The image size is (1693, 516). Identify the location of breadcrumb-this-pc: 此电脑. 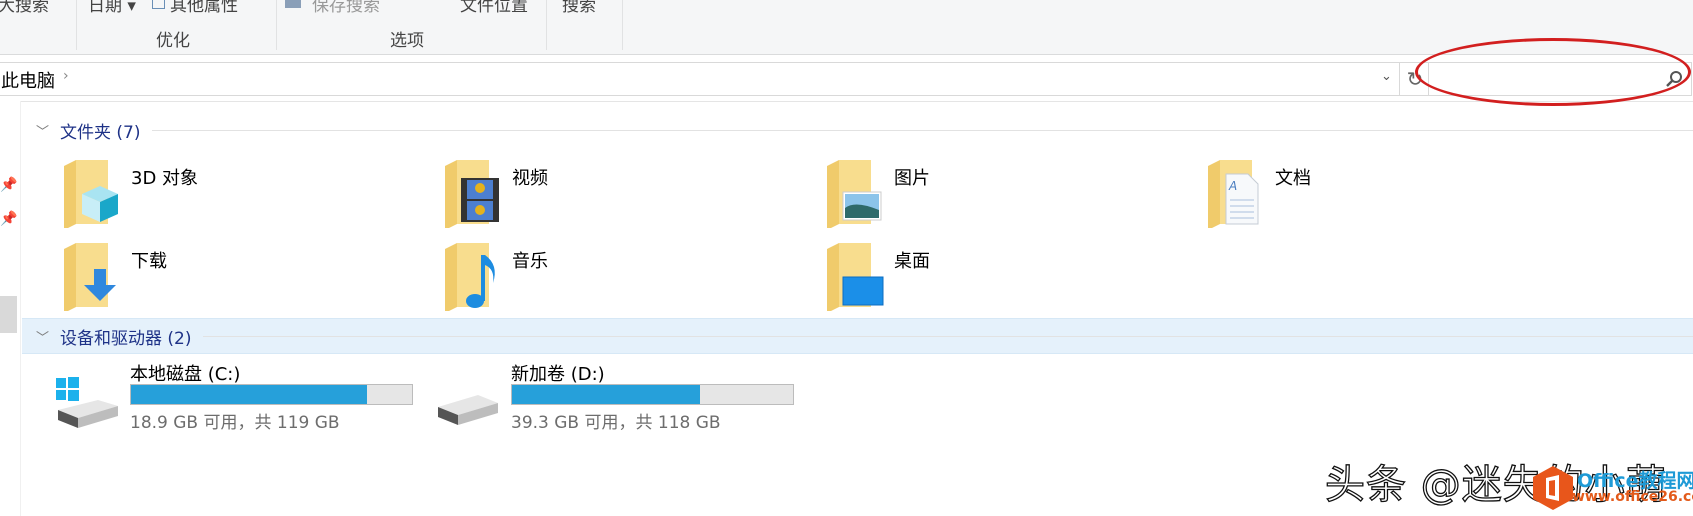
(28, 80).